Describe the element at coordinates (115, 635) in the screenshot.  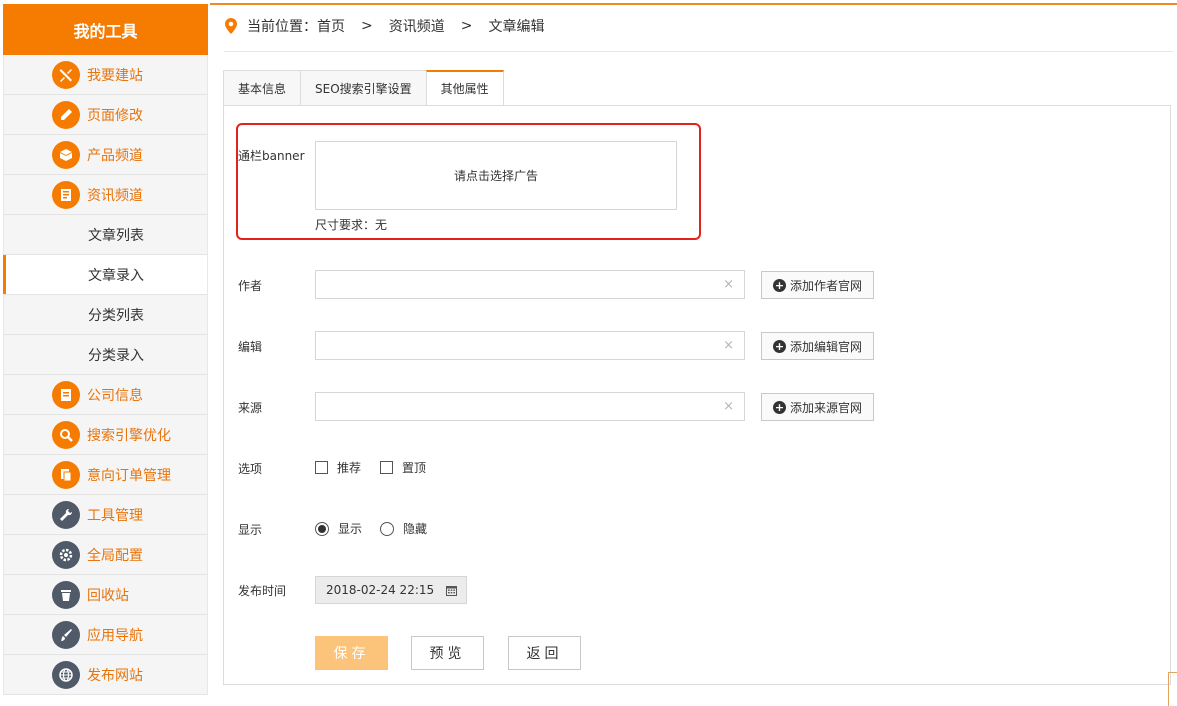
I see `sidebar-item-label: 应用导航` at that location.